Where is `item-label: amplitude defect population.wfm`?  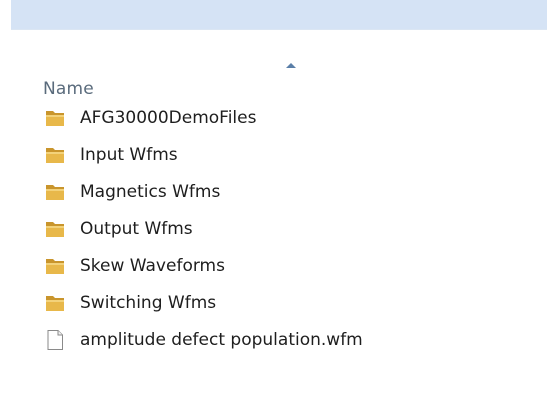 item-label: amplitude defect population.wfm is located at coordinates (221, 339).